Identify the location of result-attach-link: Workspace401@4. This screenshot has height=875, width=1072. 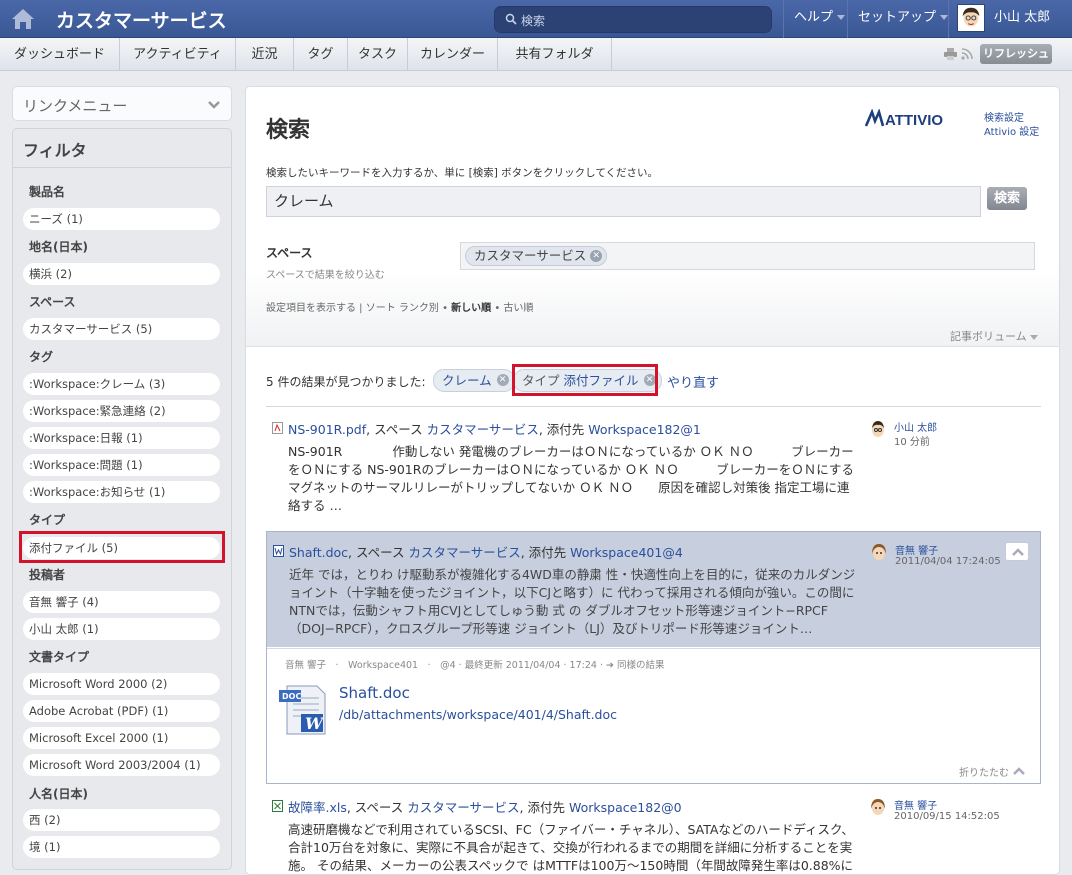
(626, 552).